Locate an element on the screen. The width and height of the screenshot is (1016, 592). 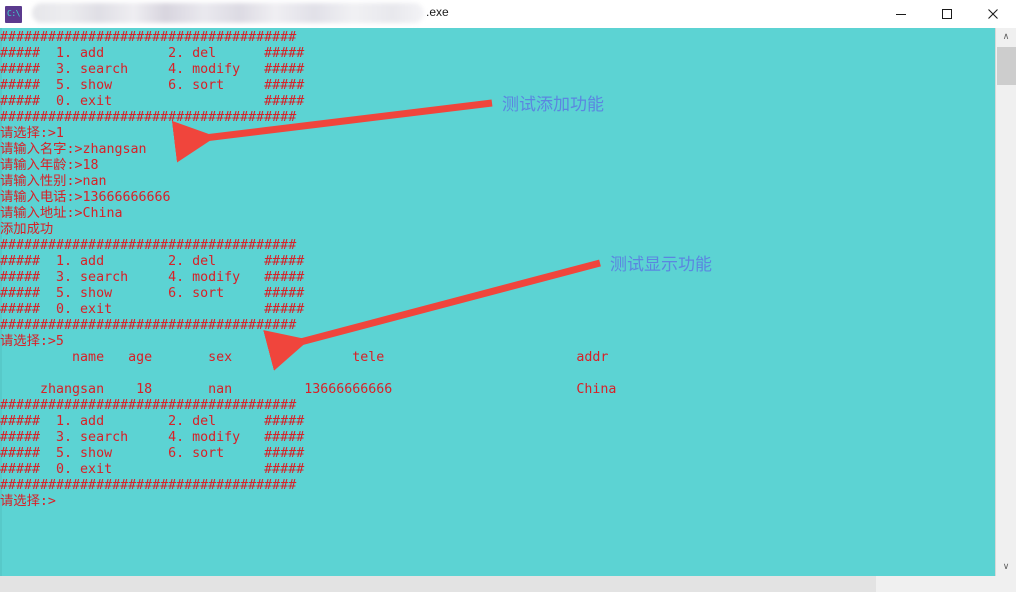
horizontal-scrollbar-thumb is located at coordinates (438, 584).